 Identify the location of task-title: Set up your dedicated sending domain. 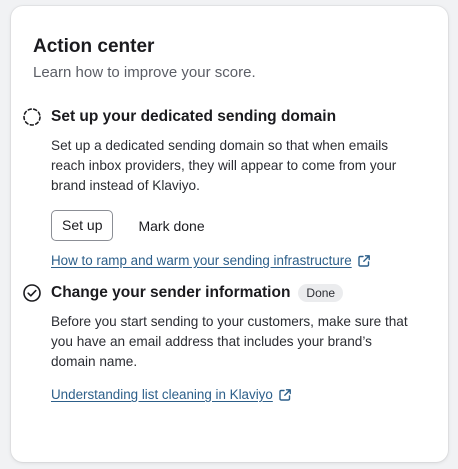
(194, 116).